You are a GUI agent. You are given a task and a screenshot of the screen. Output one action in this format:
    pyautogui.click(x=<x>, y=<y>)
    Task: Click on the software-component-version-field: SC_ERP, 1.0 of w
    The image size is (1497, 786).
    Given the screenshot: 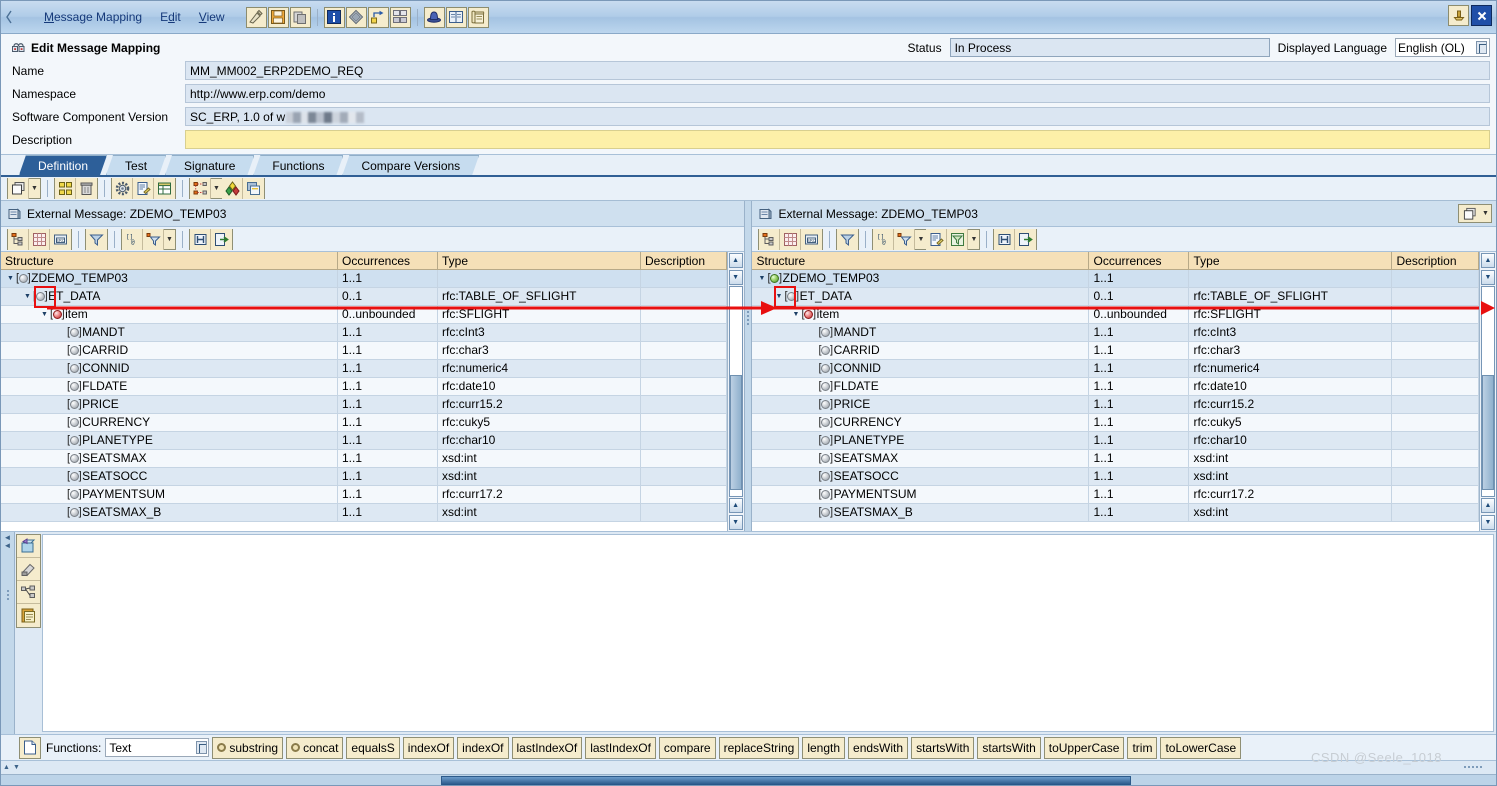 What is the action you would take?
    pyautogui.click(x=837, y=116)
    